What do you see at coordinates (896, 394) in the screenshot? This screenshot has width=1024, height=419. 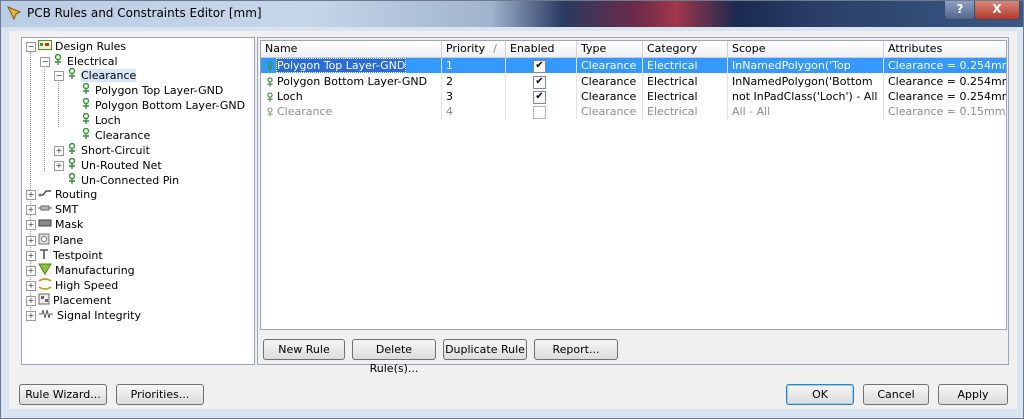 I see `cancel-button: Cancel` at bounding box center [896, 394].